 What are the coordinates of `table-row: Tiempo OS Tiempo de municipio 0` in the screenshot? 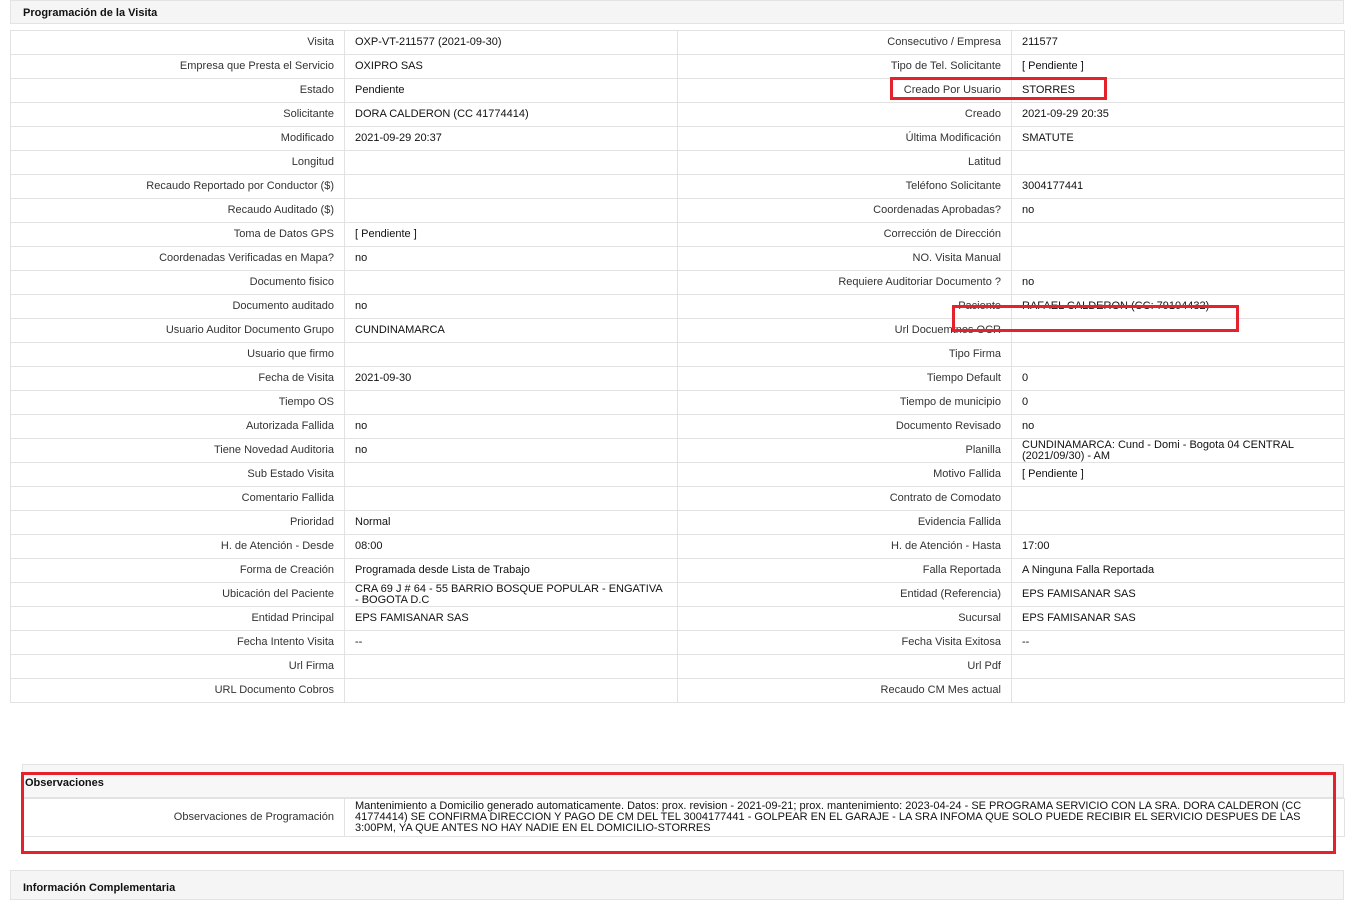 It's located at (677, 402).